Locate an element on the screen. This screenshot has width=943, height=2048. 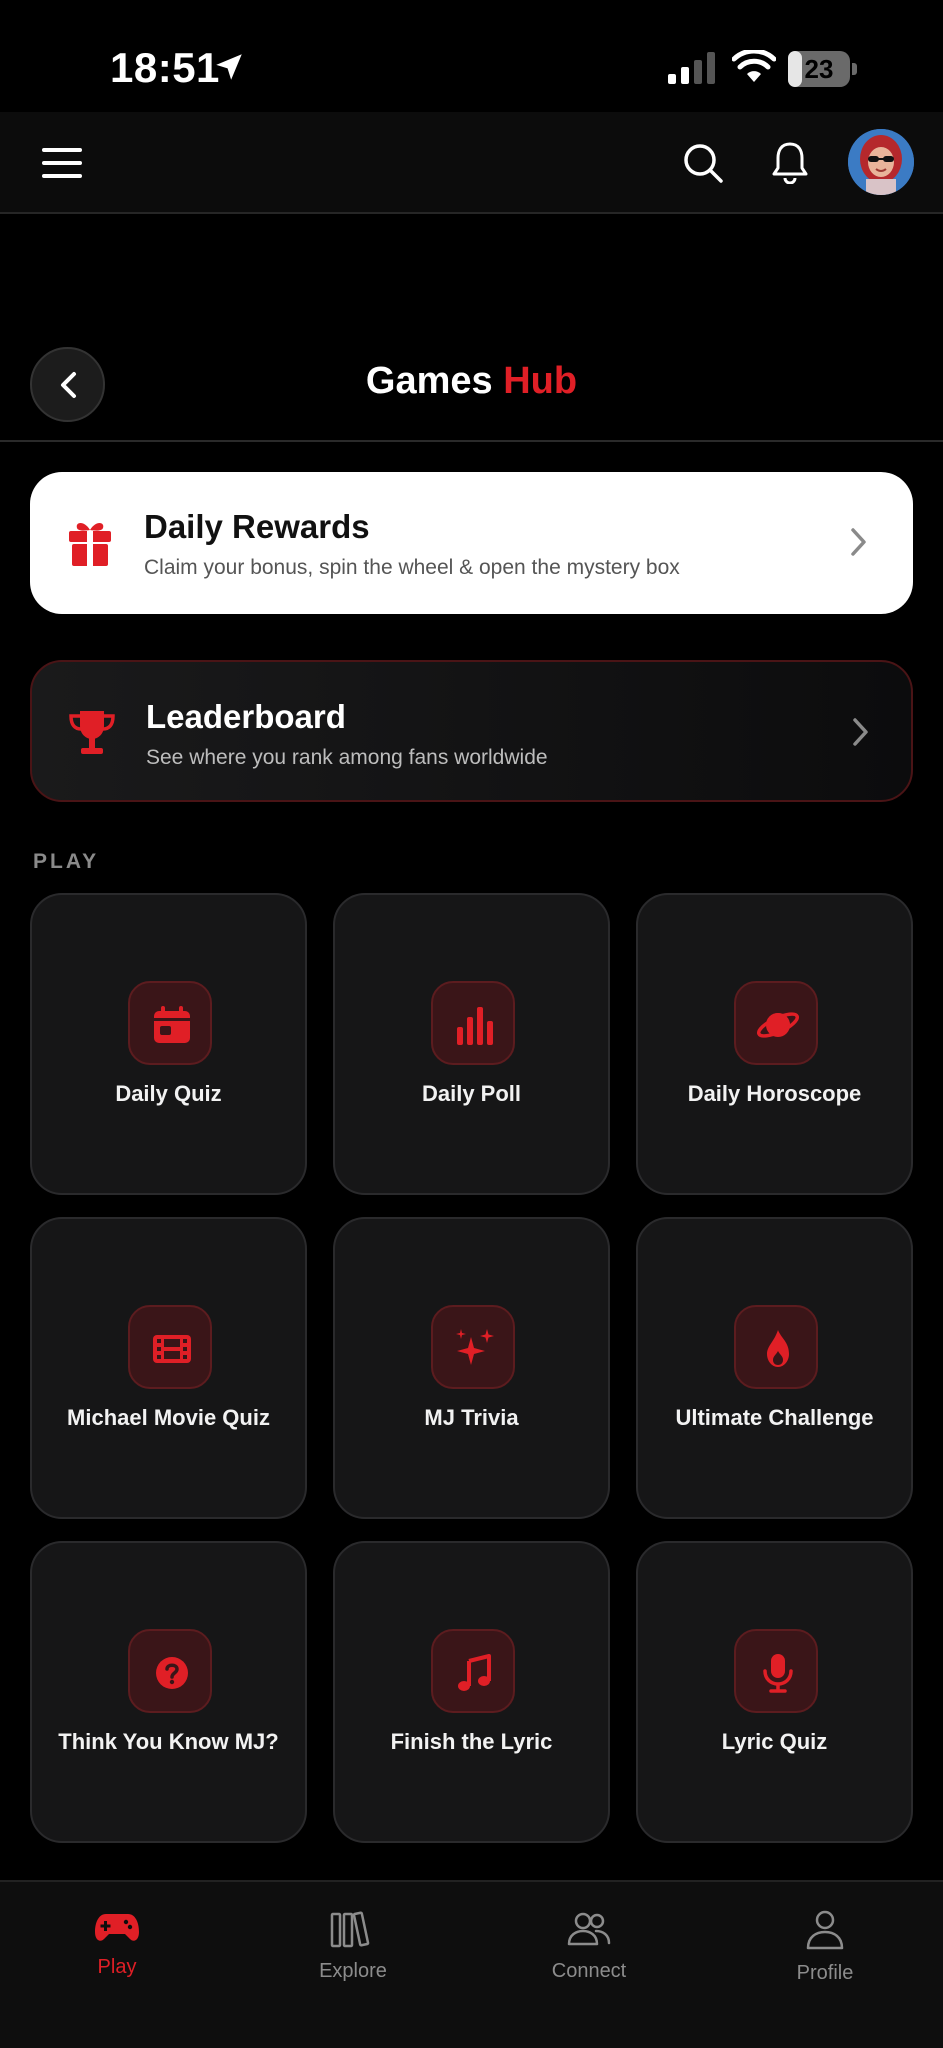
page-title: Games Hub is located at coordinates (471, 381).